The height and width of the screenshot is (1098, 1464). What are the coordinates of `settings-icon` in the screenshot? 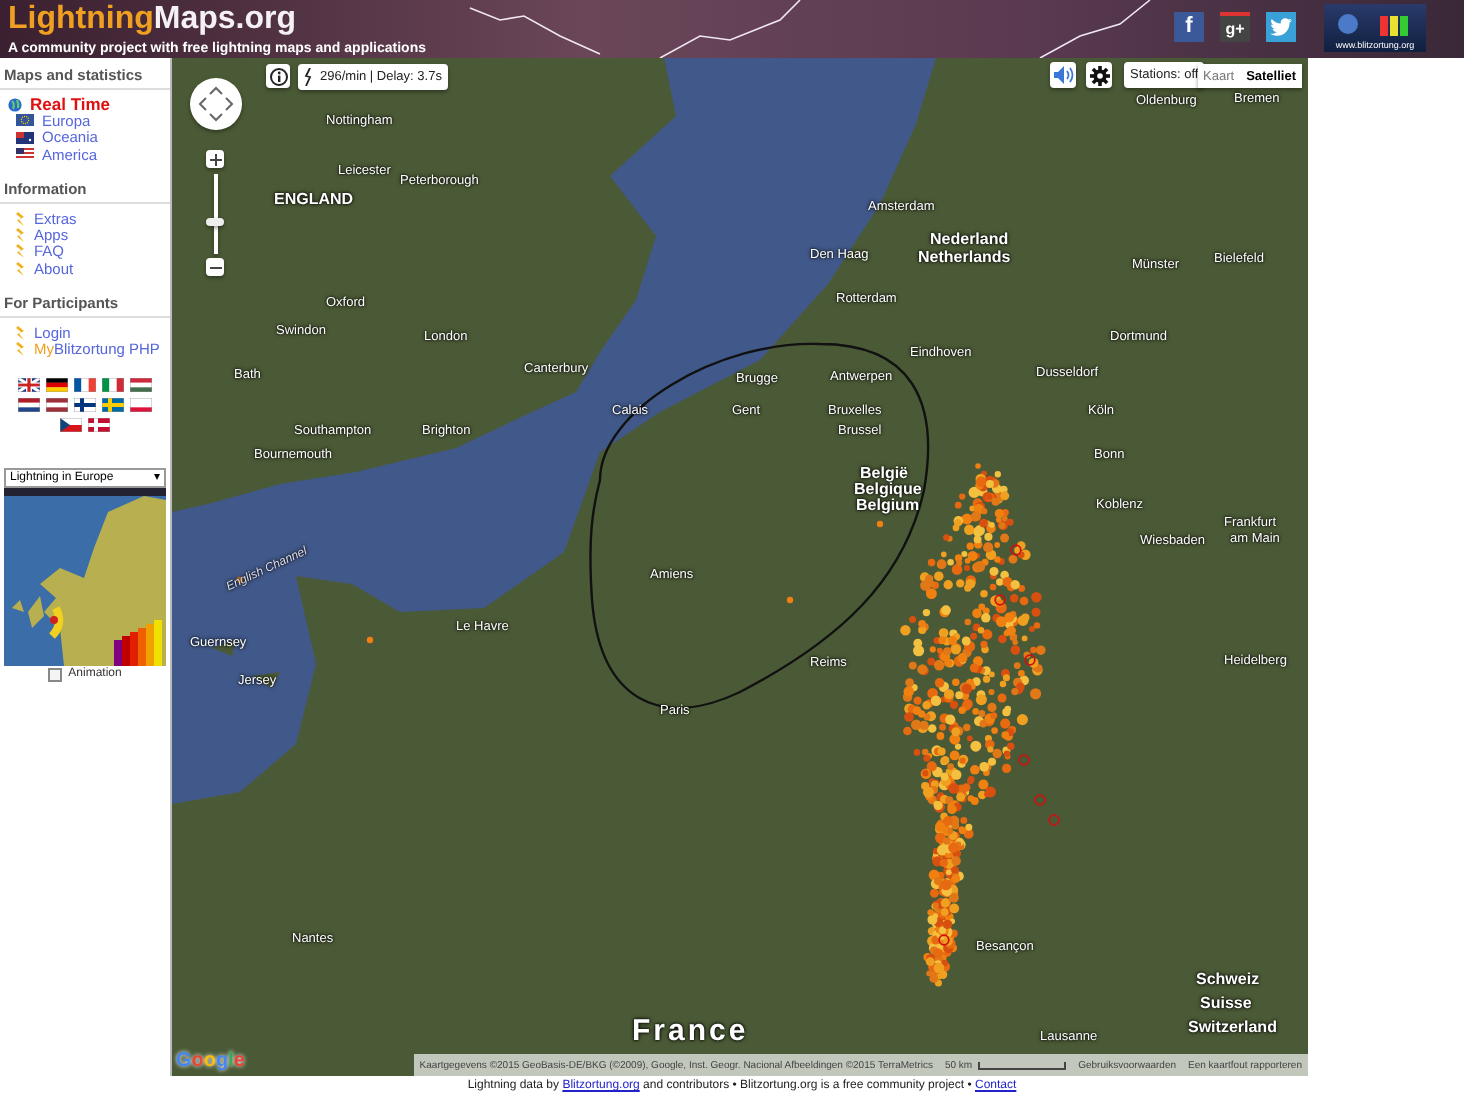 It's located at (1099, 75).